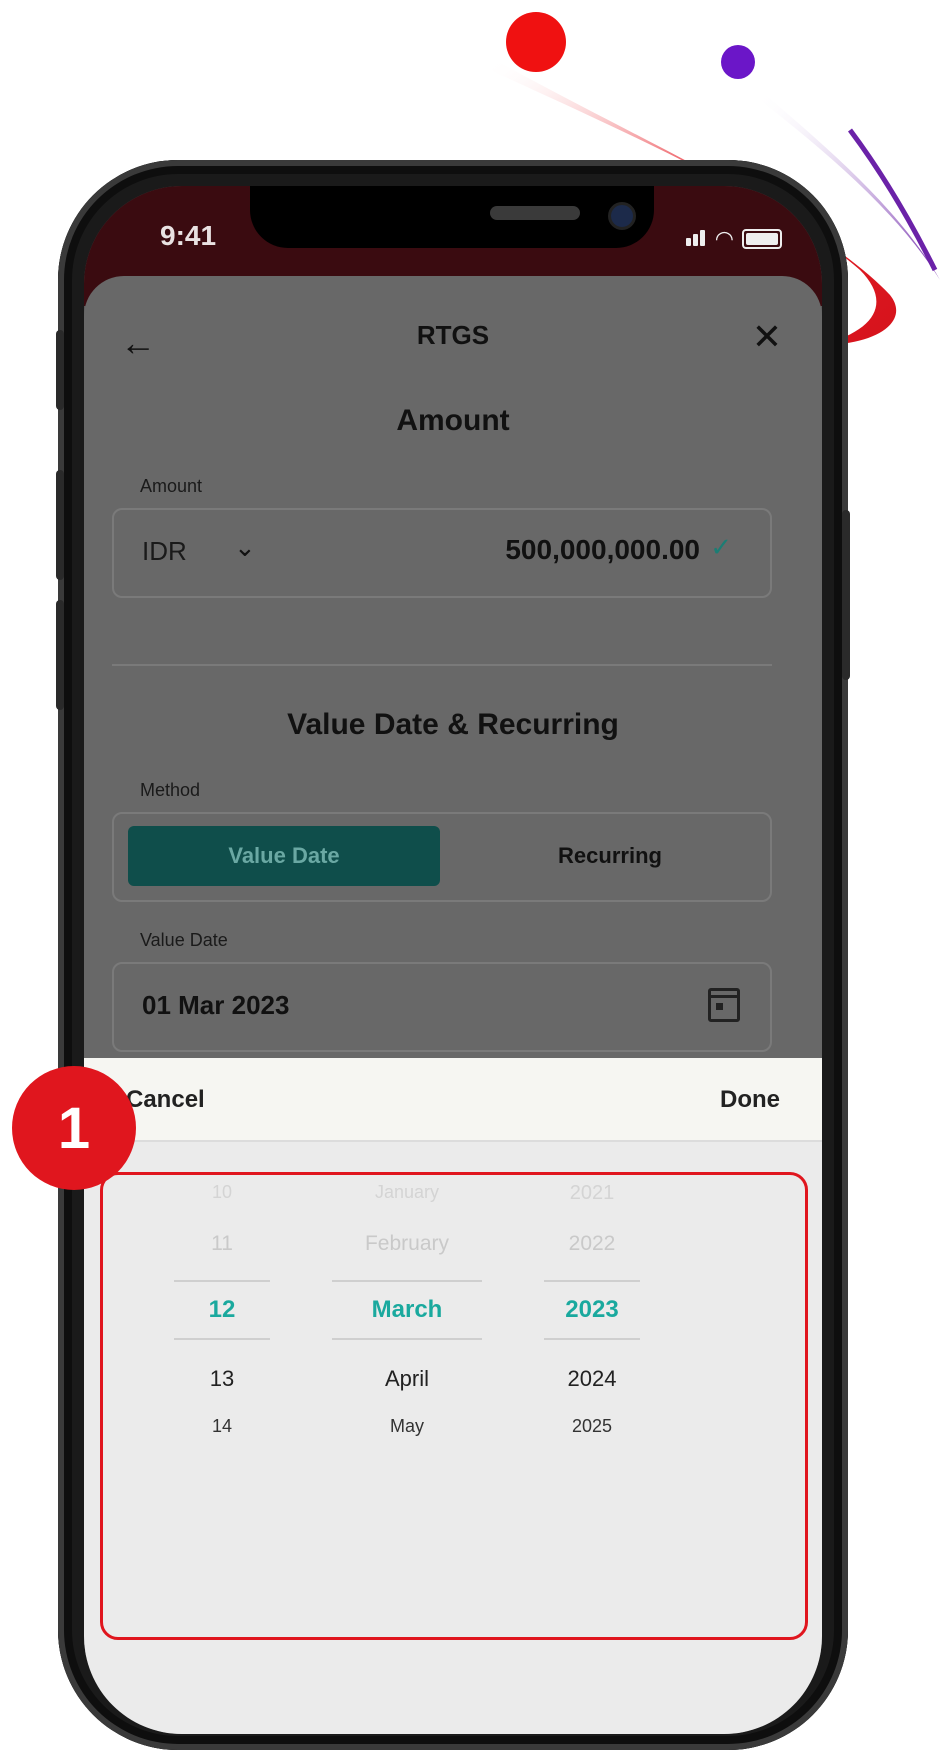 The width and height of the screenshot is (942, 1750). Describe the element at coordinates (622, 216) in the screenshot. I see `camera` at that location.